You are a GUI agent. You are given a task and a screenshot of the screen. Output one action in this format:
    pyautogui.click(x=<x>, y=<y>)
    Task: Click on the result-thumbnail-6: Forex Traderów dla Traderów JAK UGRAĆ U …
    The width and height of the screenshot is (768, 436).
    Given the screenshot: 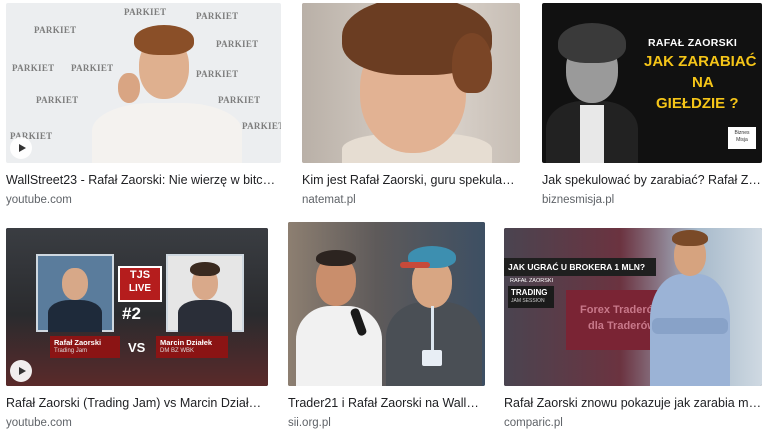 What is the action you would take?
    pyautogui.click(x=633, y=307)
    